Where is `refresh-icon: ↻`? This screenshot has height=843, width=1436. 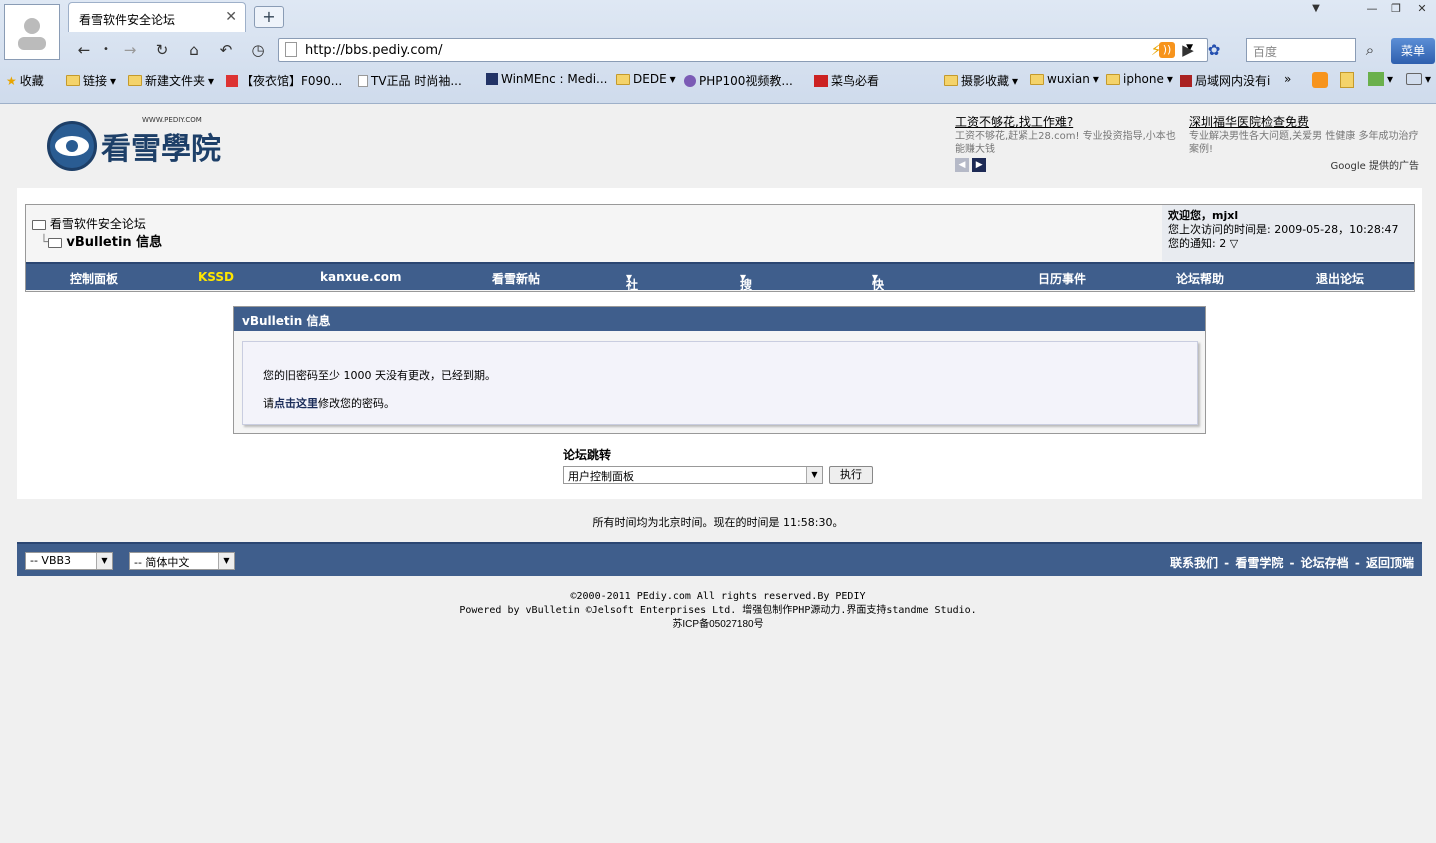 refresh-icon: ↻ is located at coordinates (162, 50).